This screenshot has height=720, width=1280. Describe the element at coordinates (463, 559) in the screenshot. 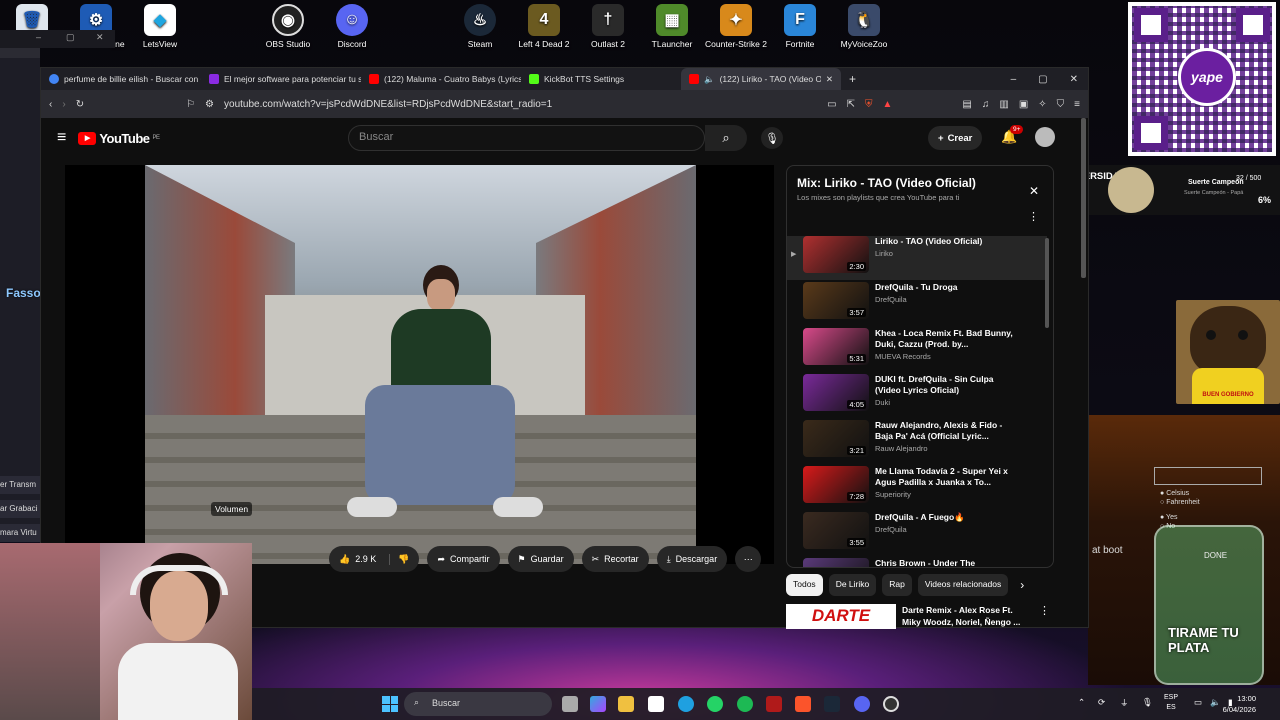

I see `share-button: ➦ Compartir` at that location.